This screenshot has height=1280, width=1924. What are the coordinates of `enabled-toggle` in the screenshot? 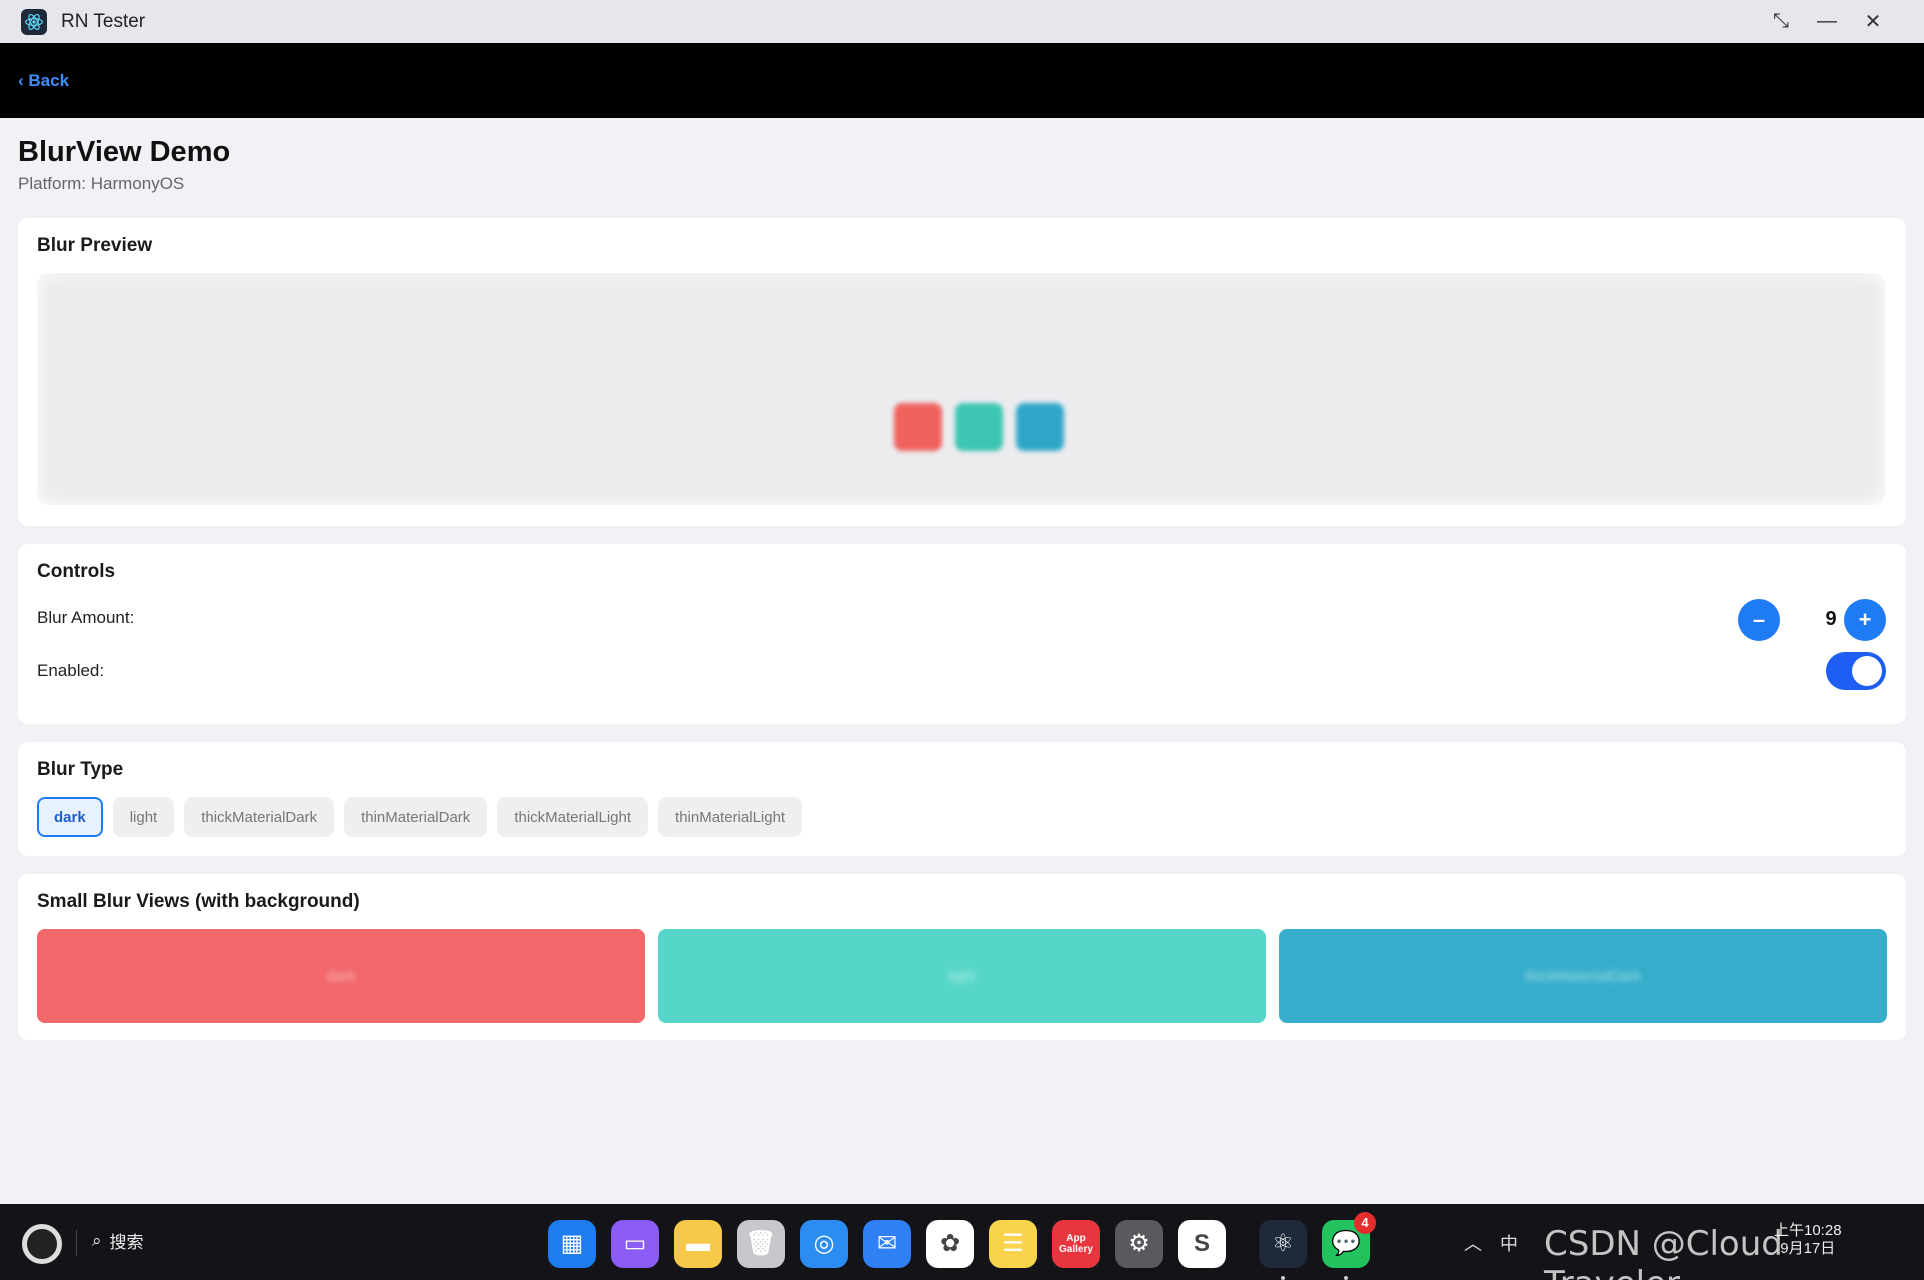 It's located at (1856, 671).